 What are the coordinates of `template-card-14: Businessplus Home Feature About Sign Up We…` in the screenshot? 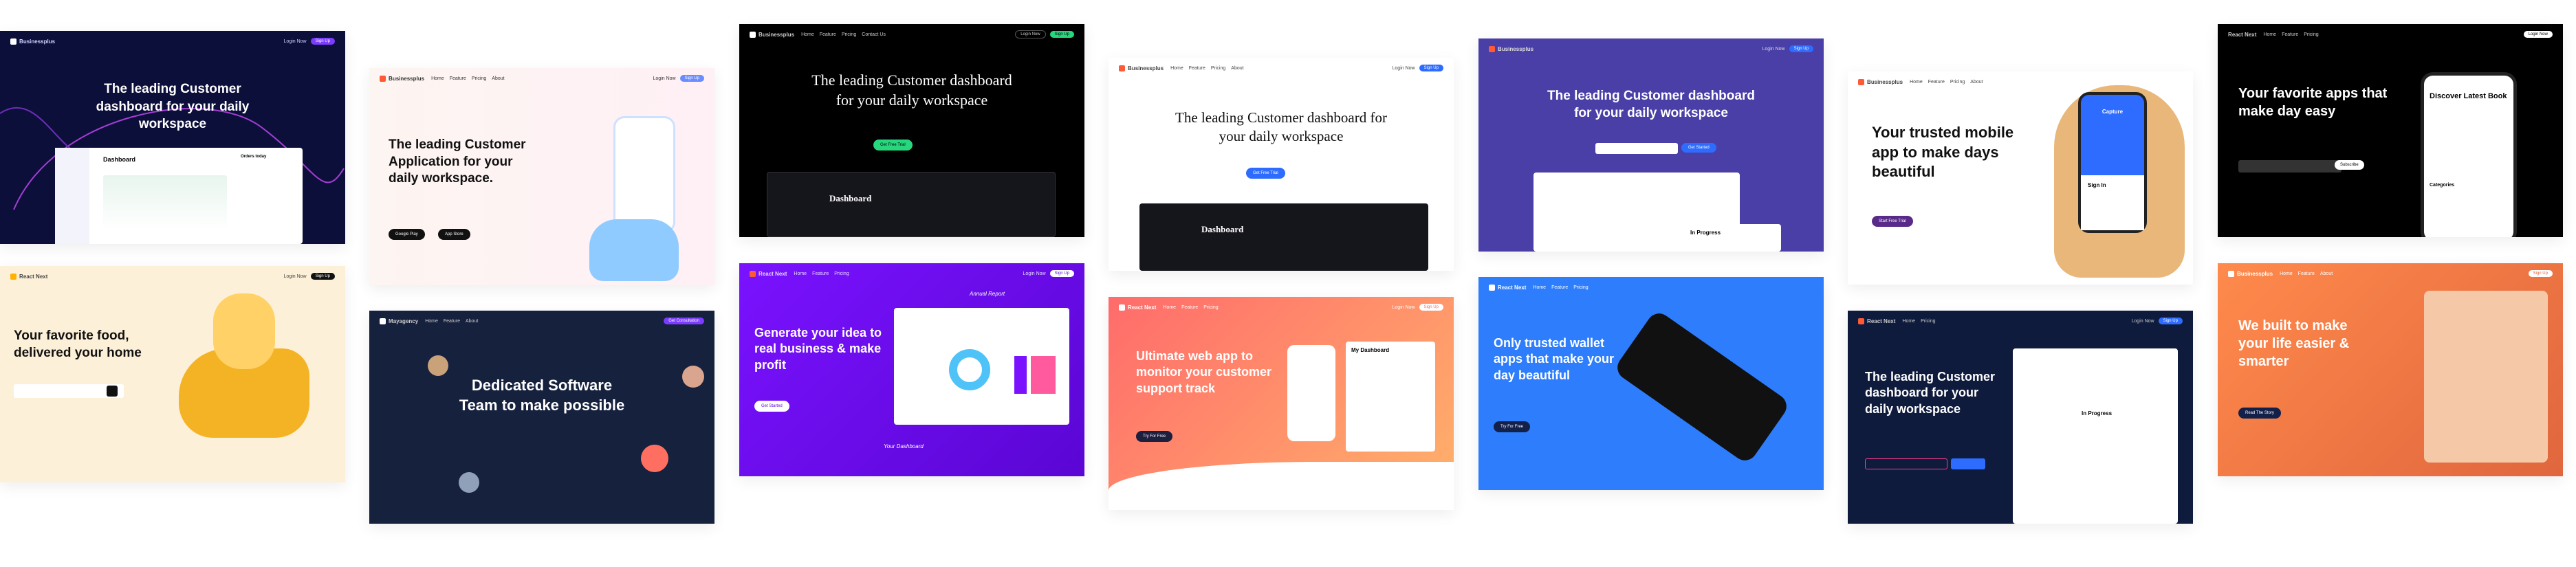 It's located at (2390, 369).